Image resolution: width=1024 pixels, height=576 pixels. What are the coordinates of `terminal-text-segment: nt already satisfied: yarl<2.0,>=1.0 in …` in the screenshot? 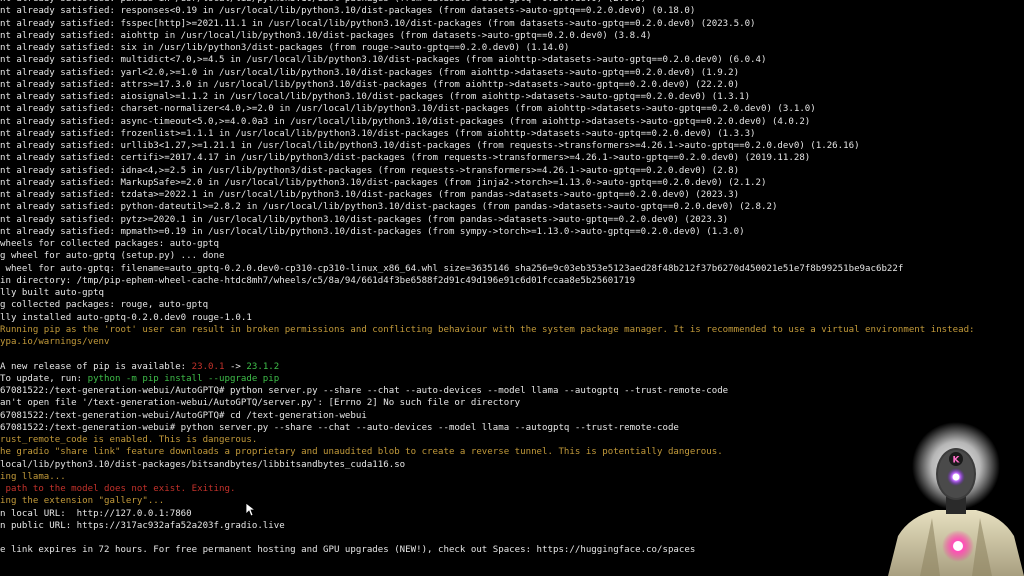 It's located at (370, 72).